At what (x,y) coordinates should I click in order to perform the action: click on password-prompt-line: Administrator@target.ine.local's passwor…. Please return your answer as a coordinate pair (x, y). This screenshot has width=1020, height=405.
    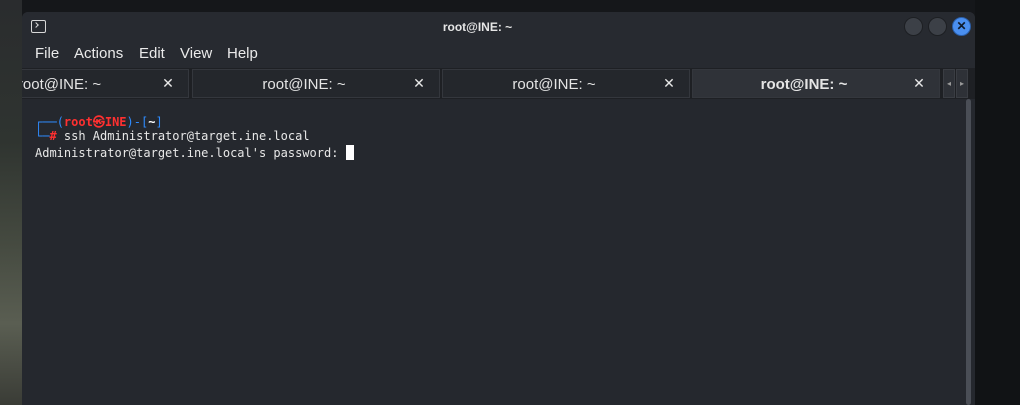
    Looking at the image, I should click on (194, 152).